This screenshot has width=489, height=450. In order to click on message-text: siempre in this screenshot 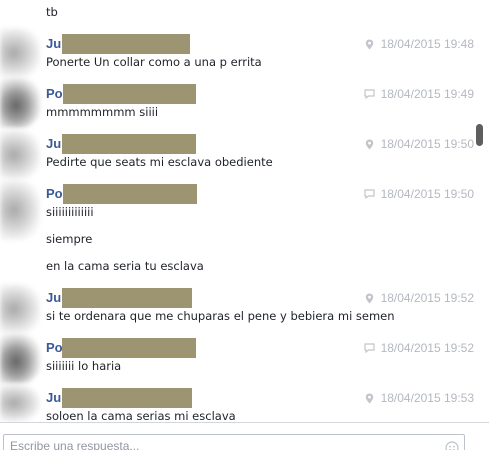, I will do `click(69, 239)`.